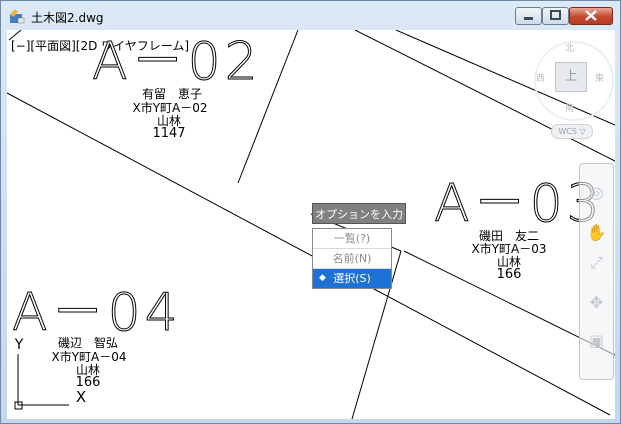 Image resolution: width=621 pixels, height=424 pixels. I want to click on parcel-address-a03: X市Y町A－03, so click(509, 249).